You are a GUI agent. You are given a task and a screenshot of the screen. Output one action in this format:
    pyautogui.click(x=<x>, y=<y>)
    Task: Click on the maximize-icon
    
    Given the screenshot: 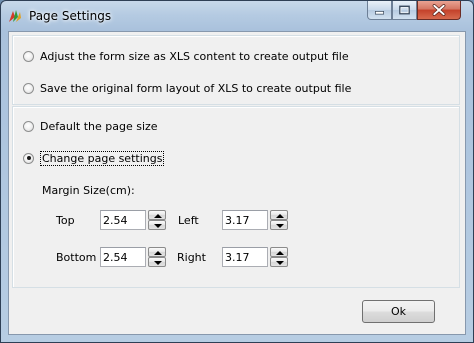 What is the action you would take?
    pyautogui.click(x=404, y=10)
    